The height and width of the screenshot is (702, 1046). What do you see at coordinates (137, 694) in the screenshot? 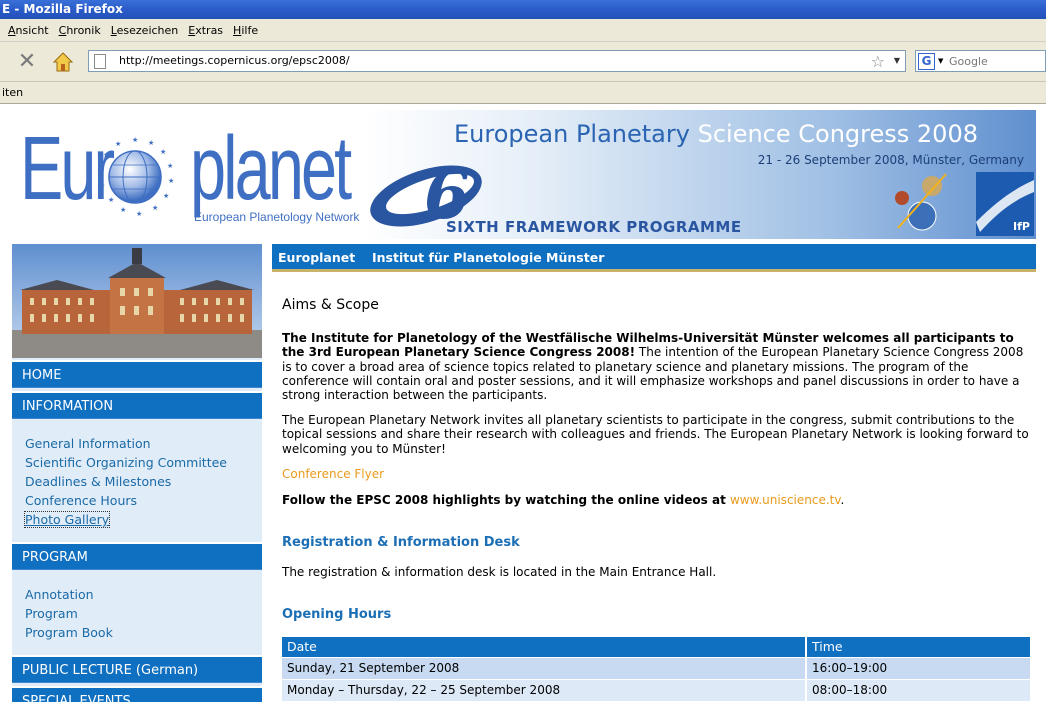
I see `nav-special-events: SPECIAL EVENTS` at bounding box center [137, 694].